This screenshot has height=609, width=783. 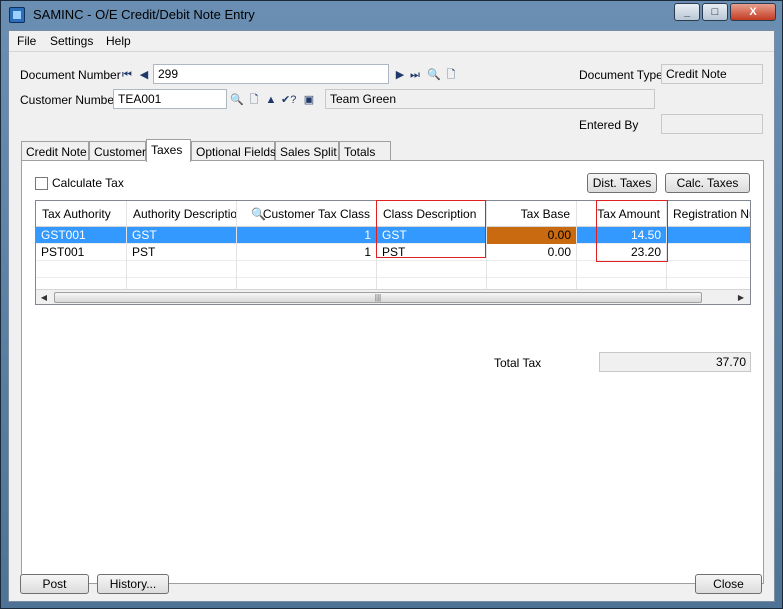 I want to click on check-help-icon: ✔?, so click(x=288, y=100).